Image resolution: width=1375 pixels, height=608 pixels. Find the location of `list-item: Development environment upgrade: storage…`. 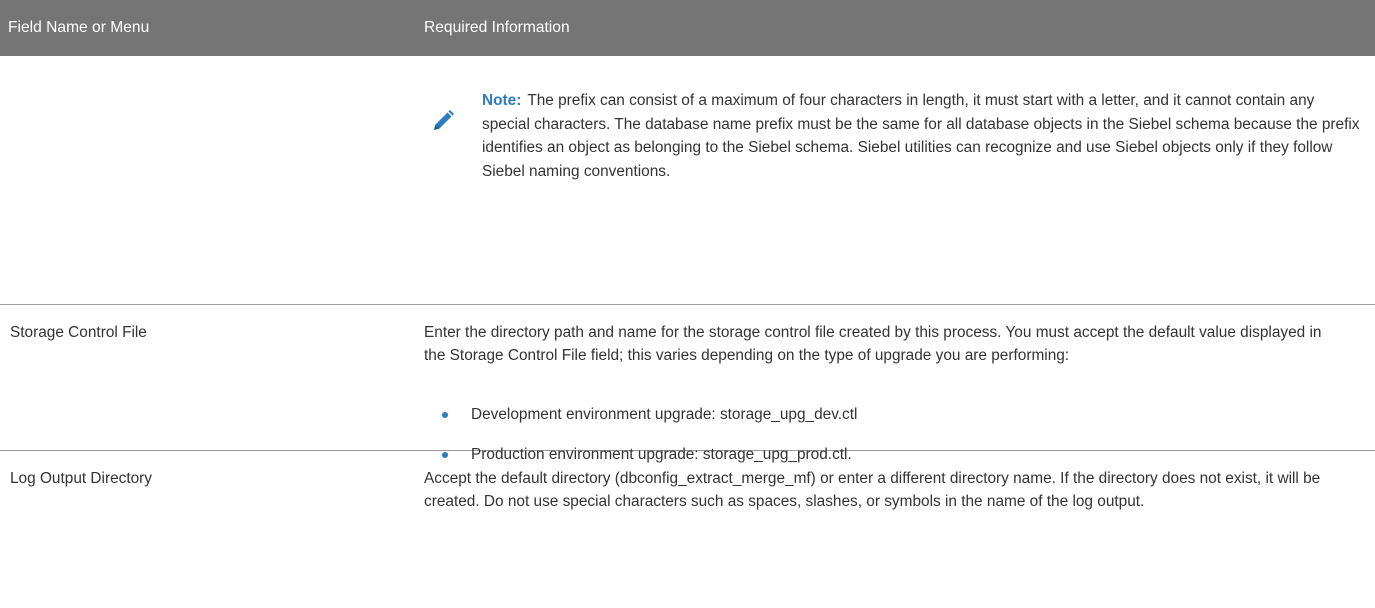

list-item: Development environment upgrade: storage… is located at coordinates (884, 414).